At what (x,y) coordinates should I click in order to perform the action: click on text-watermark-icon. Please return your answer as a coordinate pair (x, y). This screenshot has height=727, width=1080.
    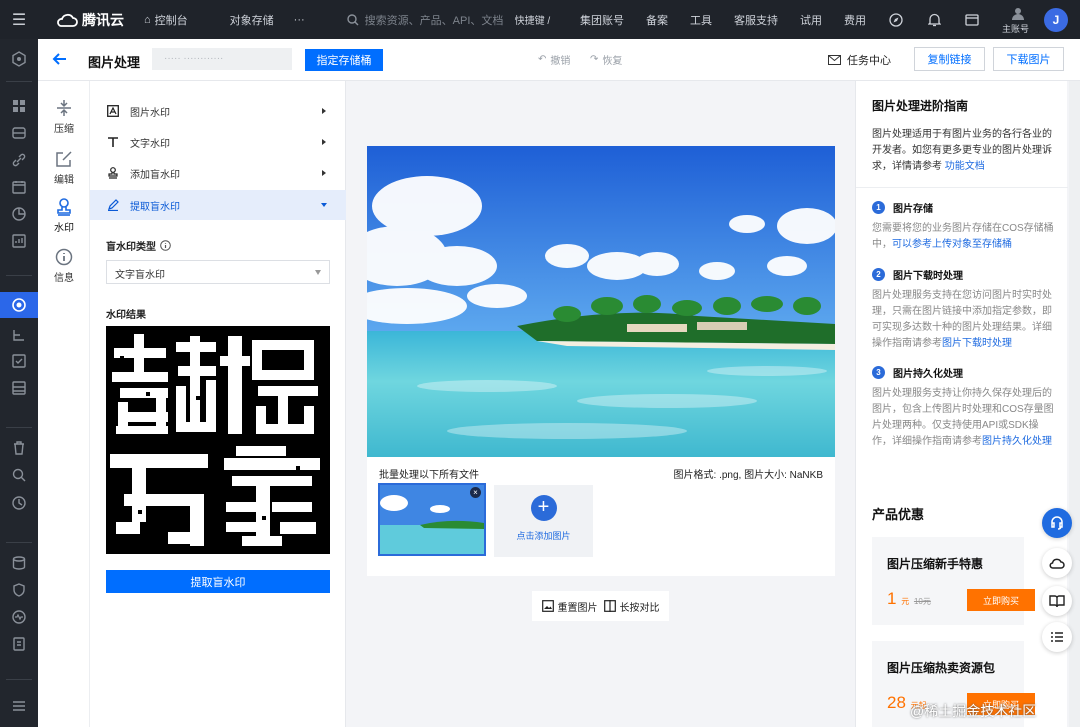
    Looking at the image, I should click on (113, 142).